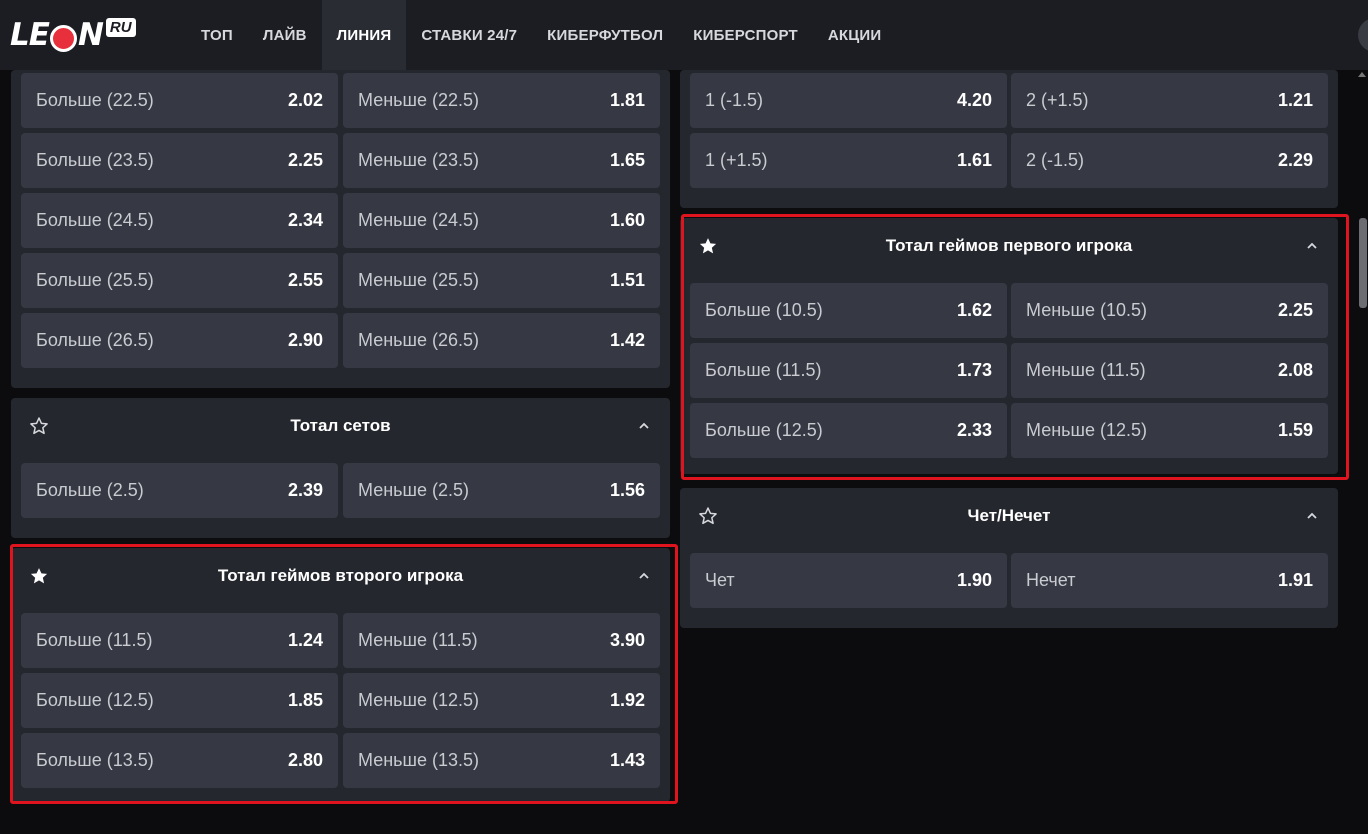 This screenshot has height=834, width=1368. Describe the element at coordinates (305, 220) in the screenshot. I see `odd-value: 2.34` at that location.